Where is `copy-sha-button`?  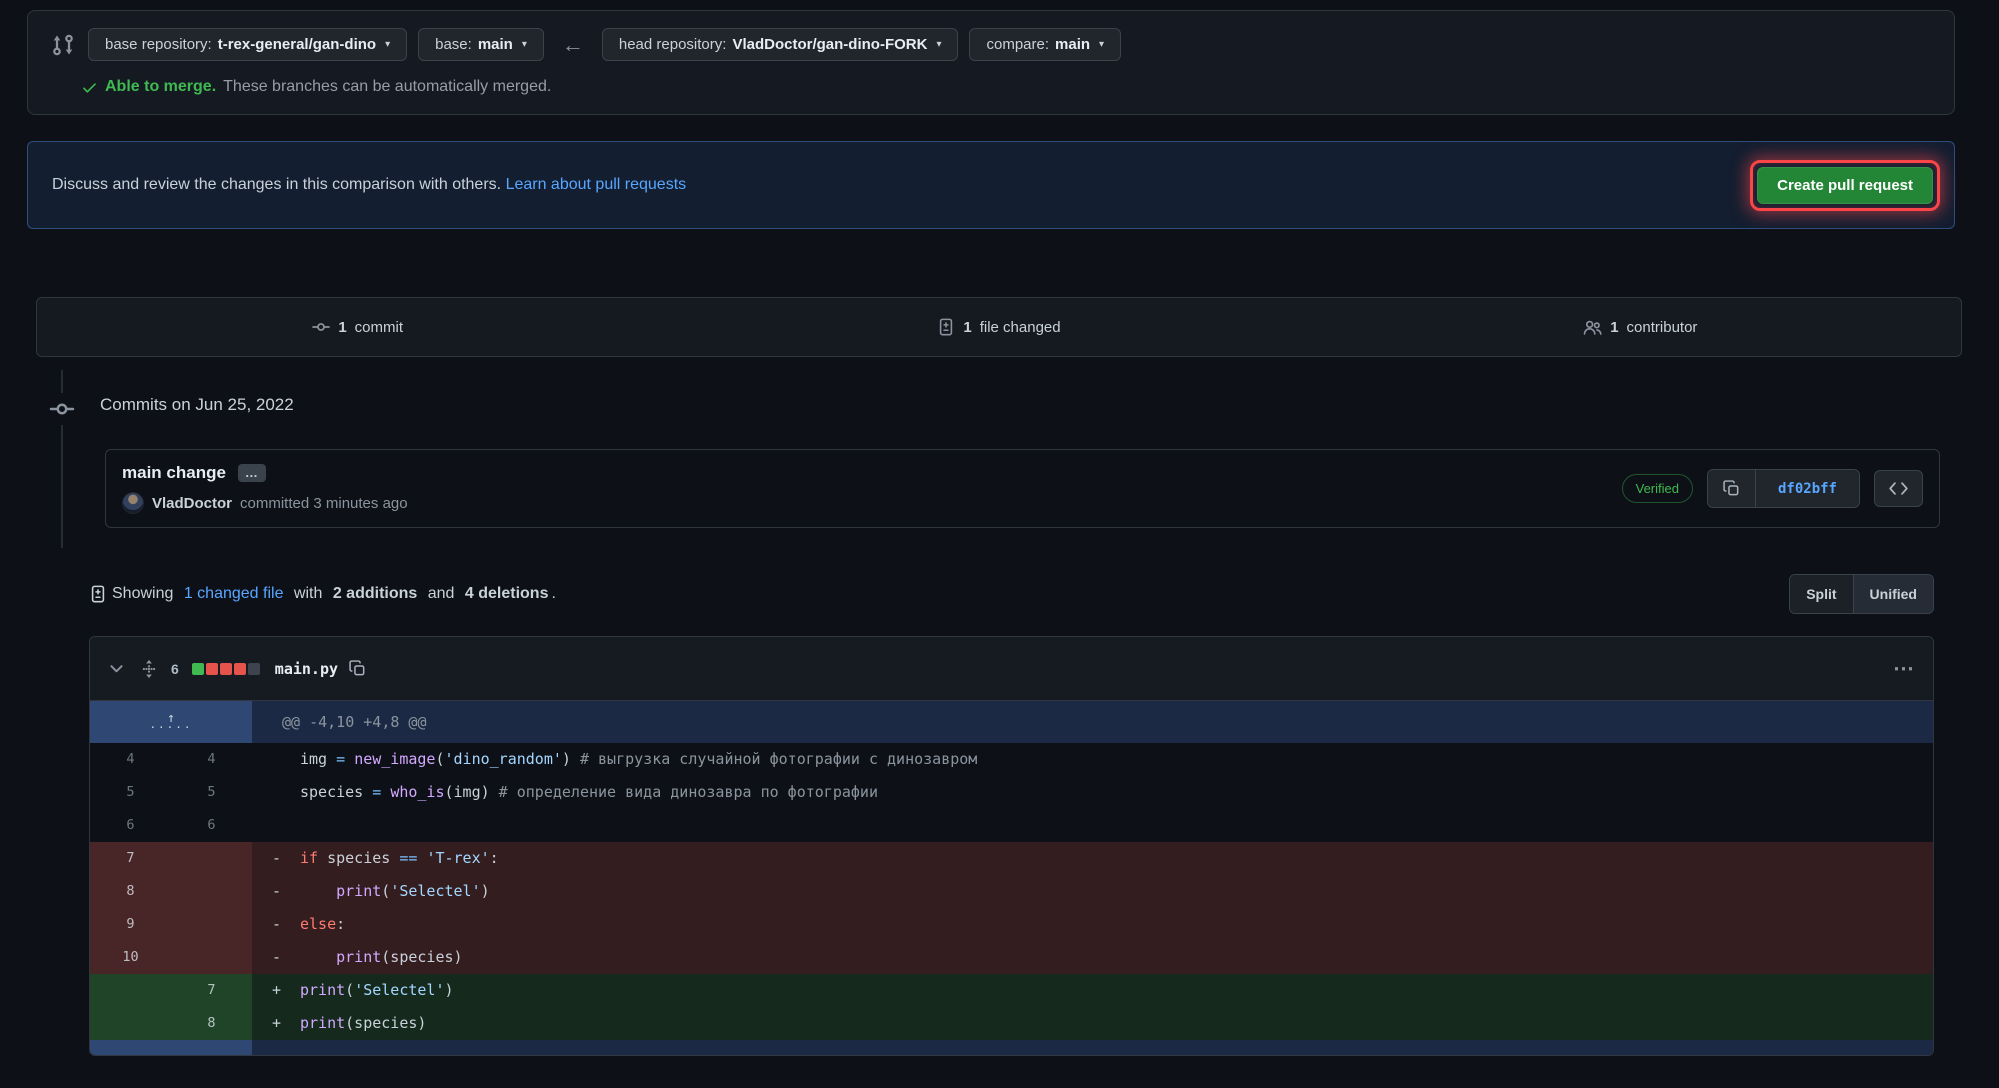
copy-sha-button is located at coordinates (1731, 488).